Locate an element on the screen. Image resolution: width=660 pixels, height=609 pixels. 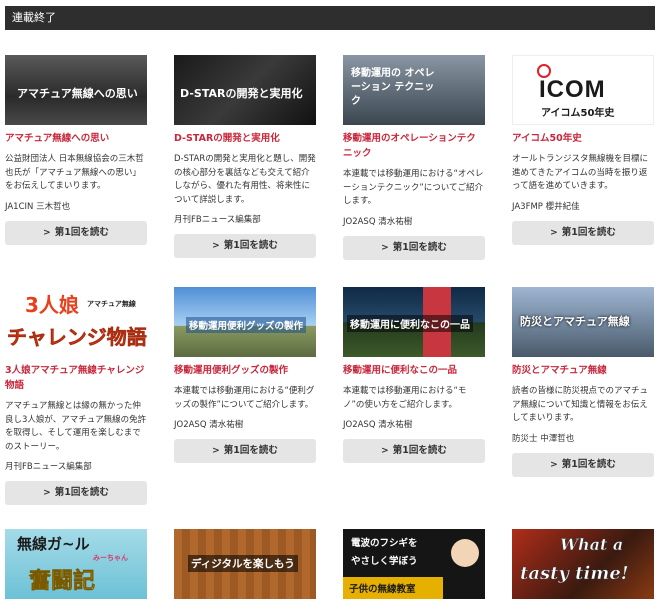
thumbnail-caption: 移動運用の オペレーション テクニック is located at coordinates (393, 87).